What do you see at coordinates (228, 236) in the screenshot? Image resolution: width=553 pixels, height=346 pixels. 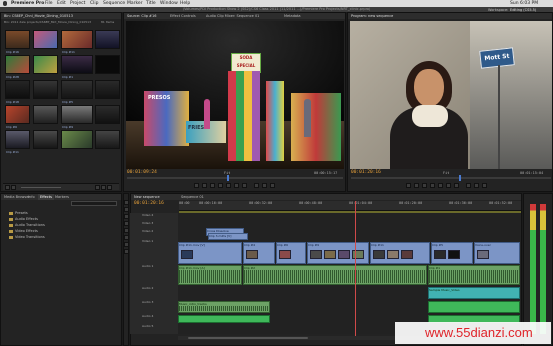 I see `video-clip: Clip 3.m2ts [V]` at bounding box center [228, 236].